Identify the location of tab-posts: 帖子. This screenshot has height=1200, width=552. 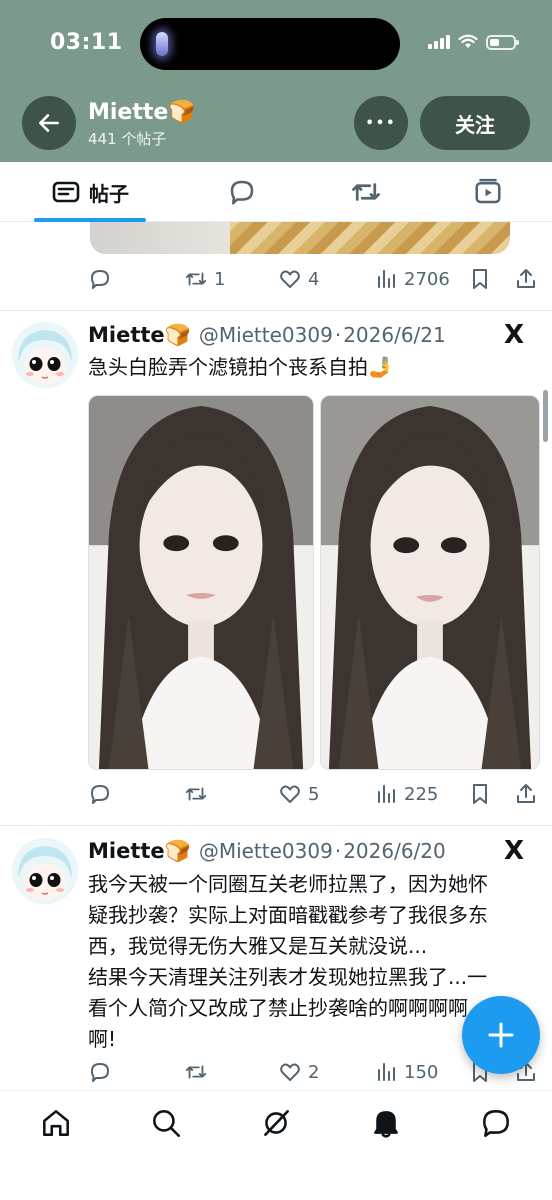
(90, 192).